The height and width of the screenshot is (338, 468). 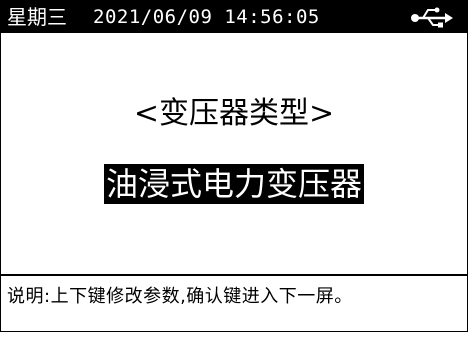 I want to click on parameter-value-row: 油浸式电力变压器, so click(x=234, y=184).